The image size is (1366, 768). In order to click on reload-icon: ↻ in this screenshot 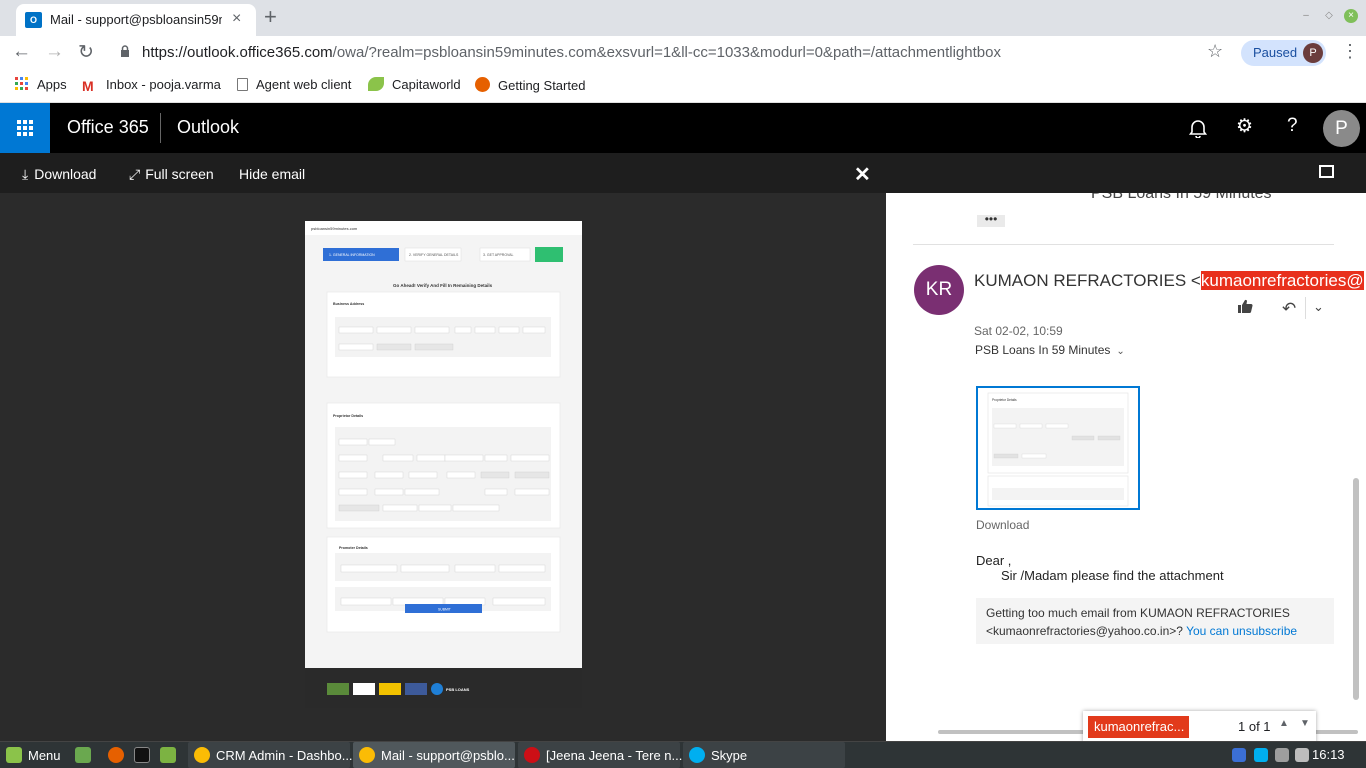, I will do `click(86, 52)`.